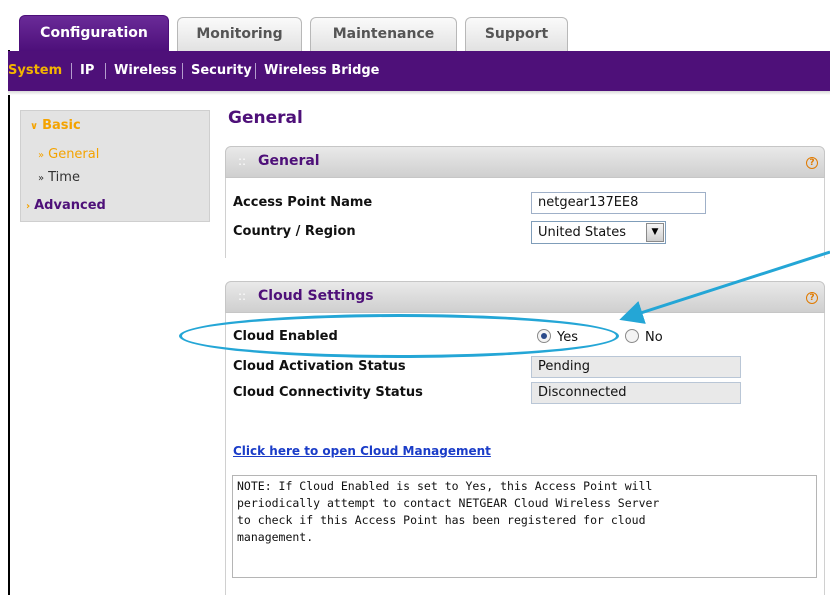  Describe the element at coordinates (34, 126) in the screenshot. I see `chevron-down-icon: ∨` at that location.